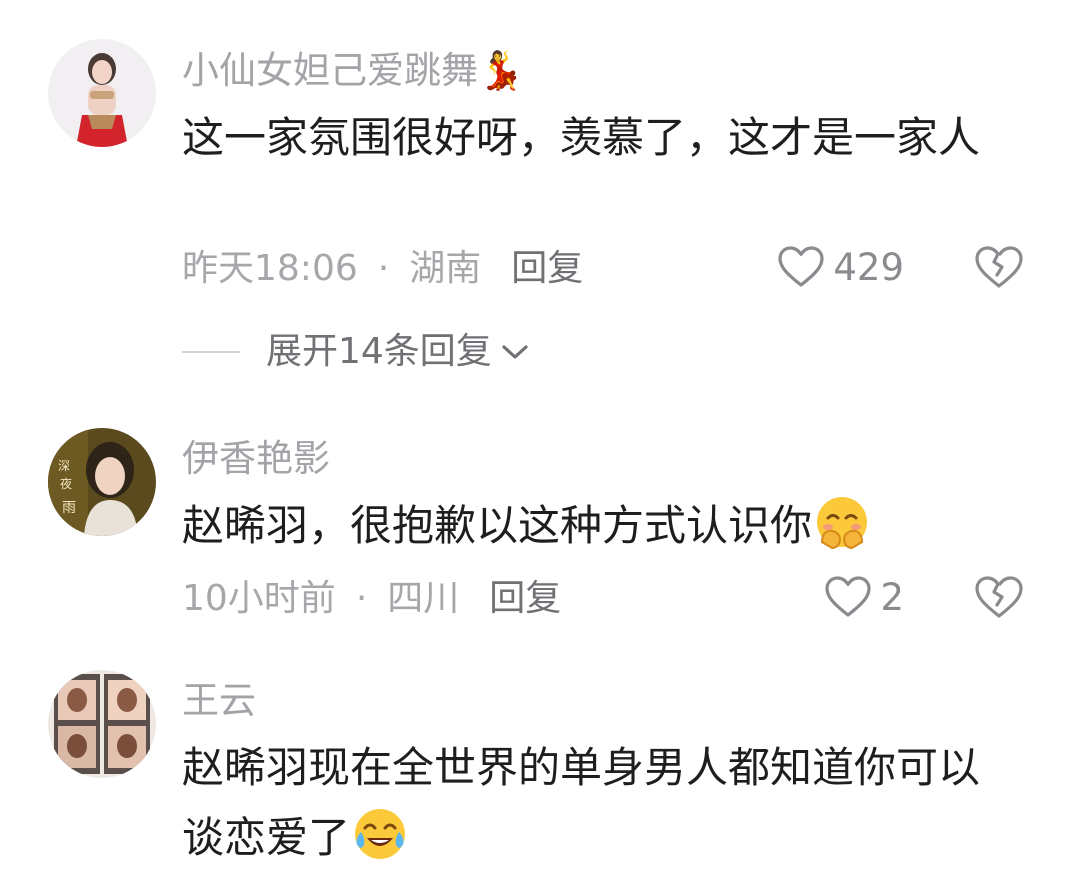 This screenshot has height=883, width=1080. Describe the element at coordinates (581, 802) in the screenshot. I see `comment-text-content: 赵晞羽现在全世界的单身男人都知道你可以谈恋爱了` at that location.